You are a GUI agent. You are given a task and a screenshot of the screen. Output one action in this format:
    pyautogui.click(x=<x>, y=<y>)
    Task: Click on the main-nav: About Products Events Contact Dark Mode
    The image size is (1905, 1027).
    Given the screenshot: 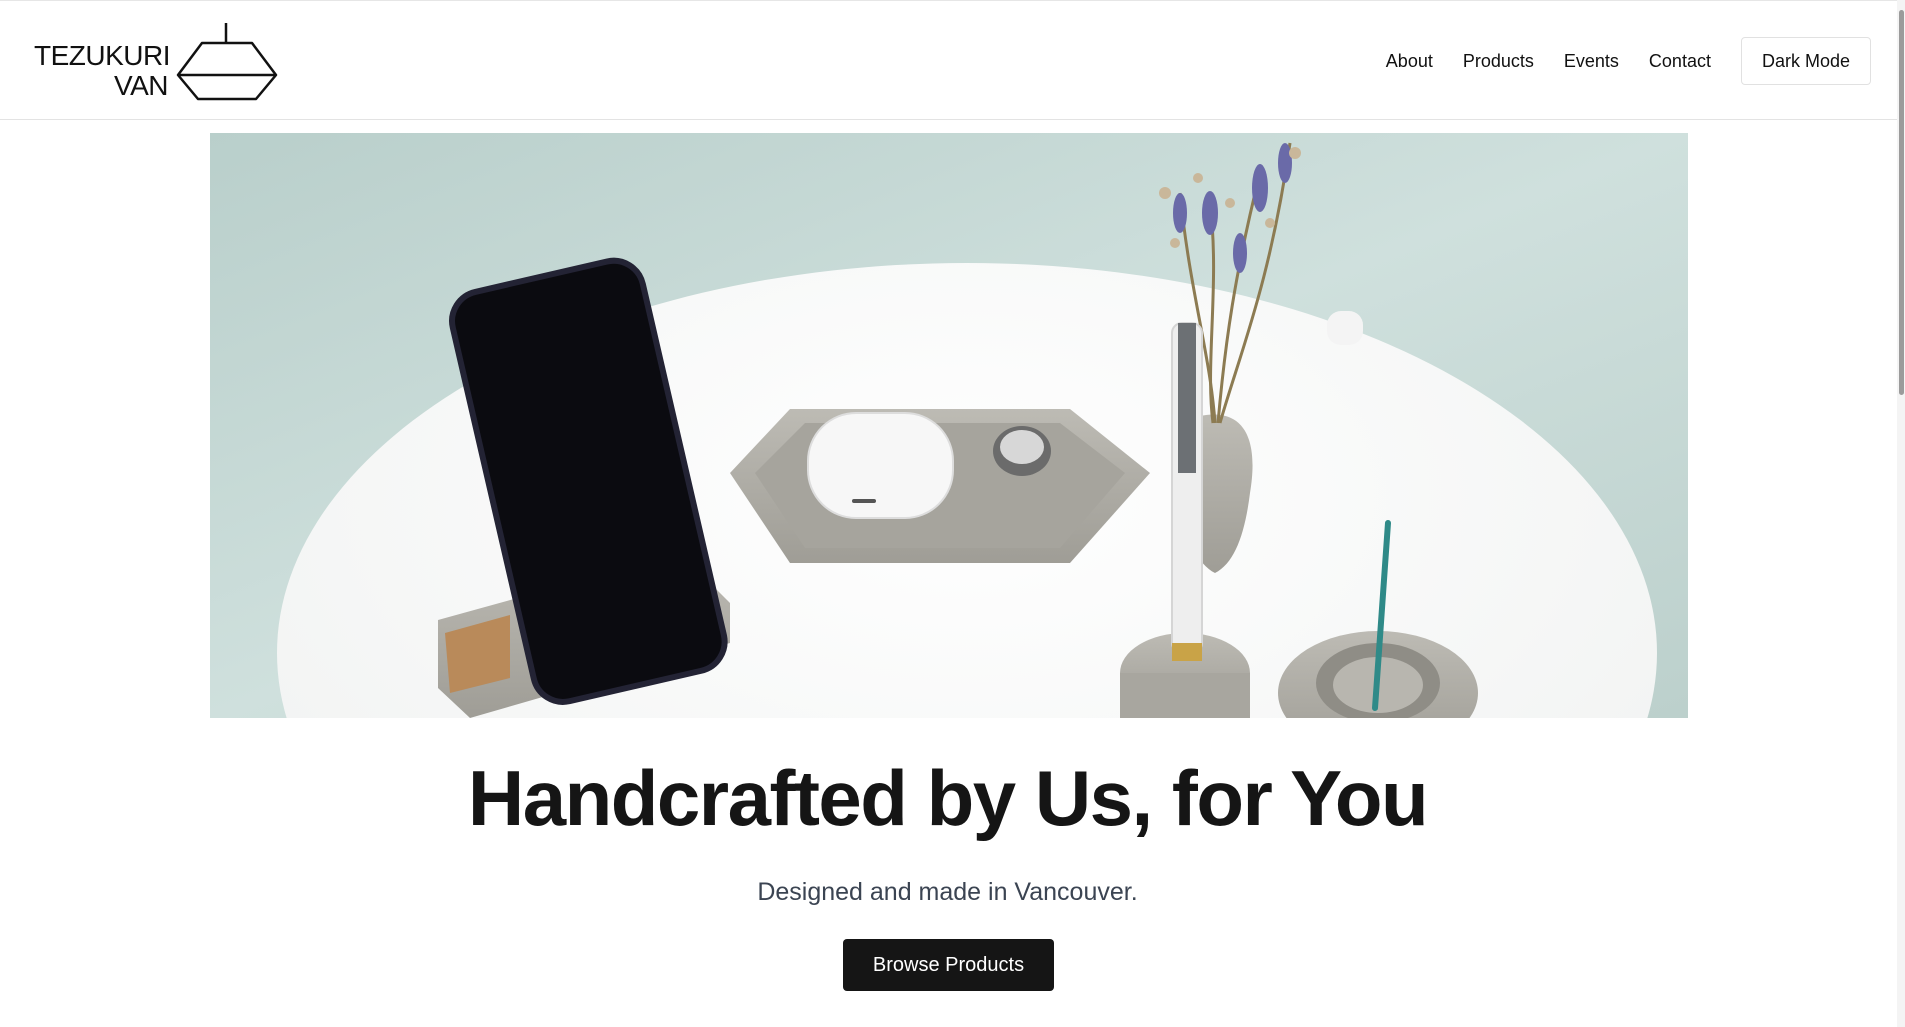 What is the action you would take?
    pyautogui.click(x=1628, y=61)
    